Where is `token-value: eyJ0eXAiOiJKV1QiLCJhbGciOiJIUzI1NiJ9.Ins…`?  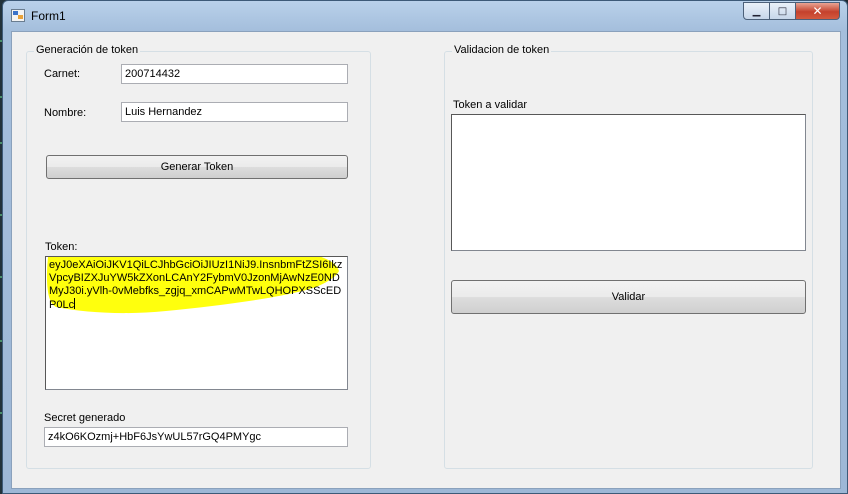
token-value: eyJ0eXAiOiJKV1QiLCJhbGciOiJIUzI1NiJ9.Ins… is located at coordinates (196, 285).